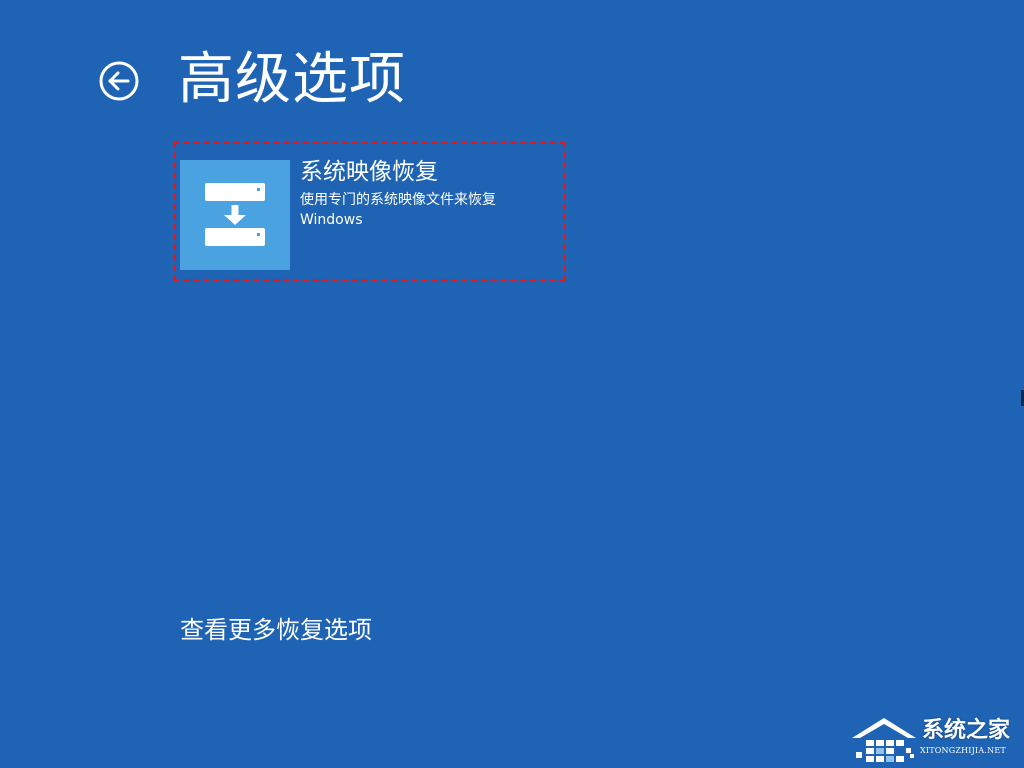 Image resolution: width=1024 pixels, height=768 pixels. I want to click on option-icon-tile, so click(235, 215).